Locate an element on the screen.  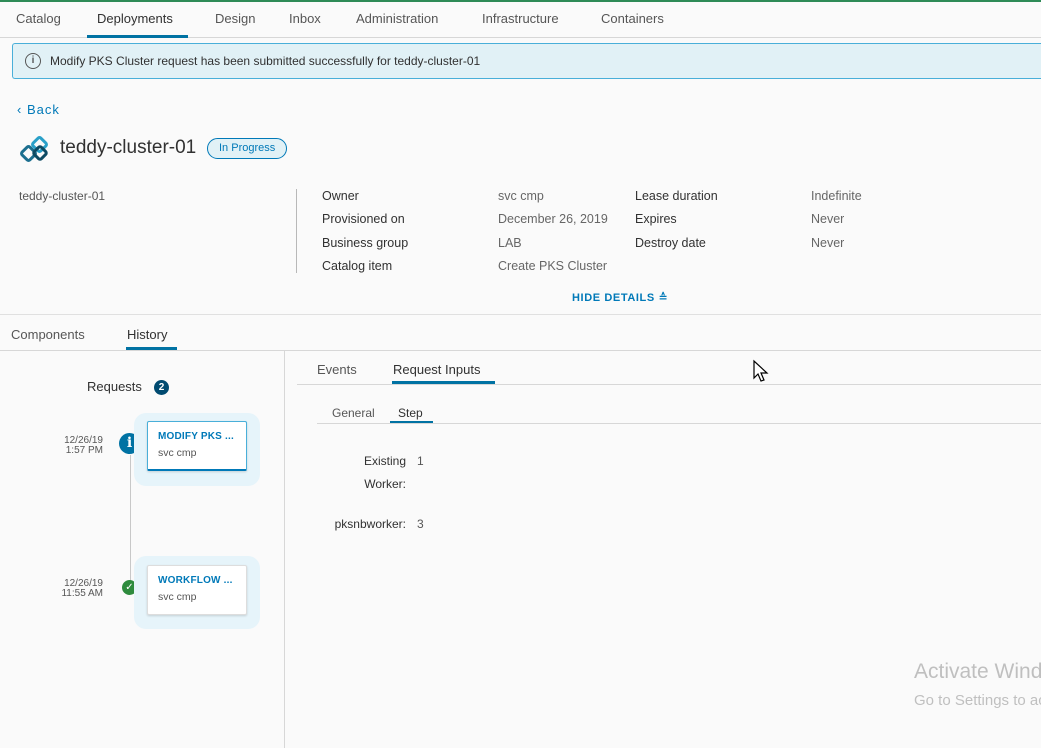
detail-tabs-divider is located at coordinates (669, 384).